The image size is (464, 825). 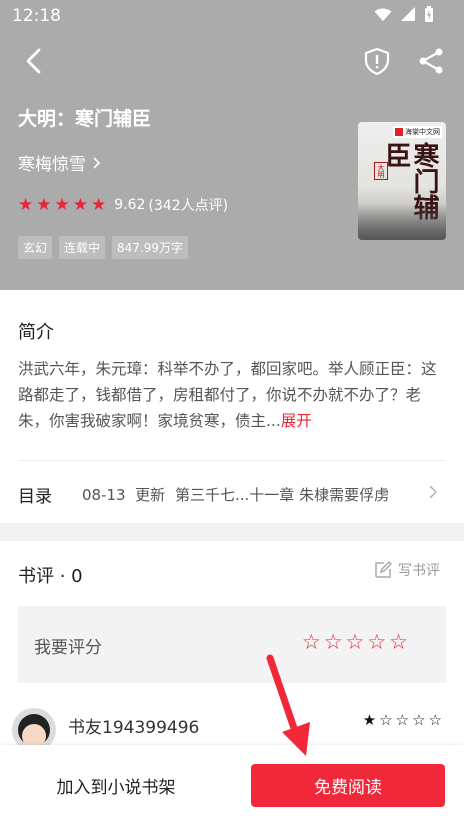 I want to click on write-review-label: 写书评, so click(x=419, y=571).